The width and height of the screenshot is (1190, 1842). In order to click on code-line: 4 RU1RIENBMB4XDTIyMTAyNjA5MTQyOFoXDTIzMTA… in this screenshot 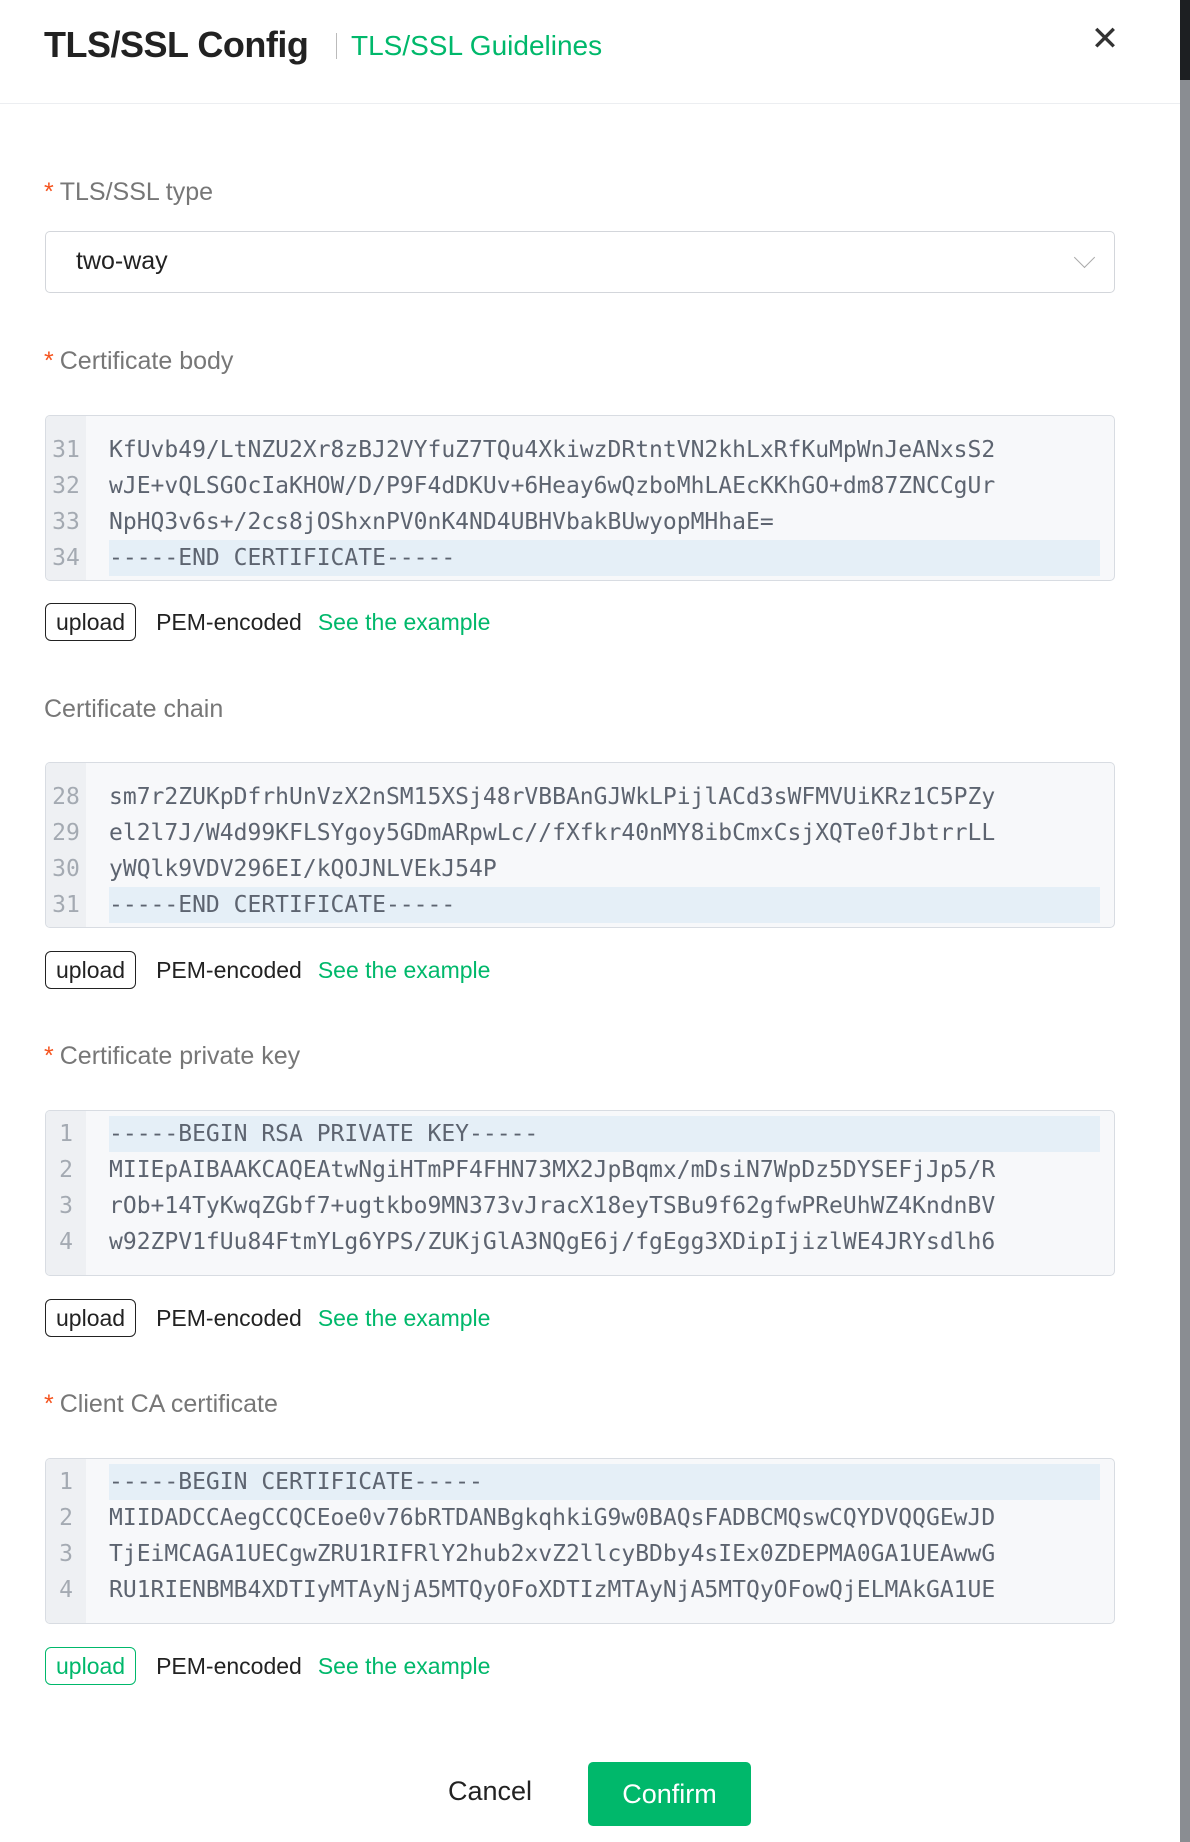, I will do `click(580, 1590)`.